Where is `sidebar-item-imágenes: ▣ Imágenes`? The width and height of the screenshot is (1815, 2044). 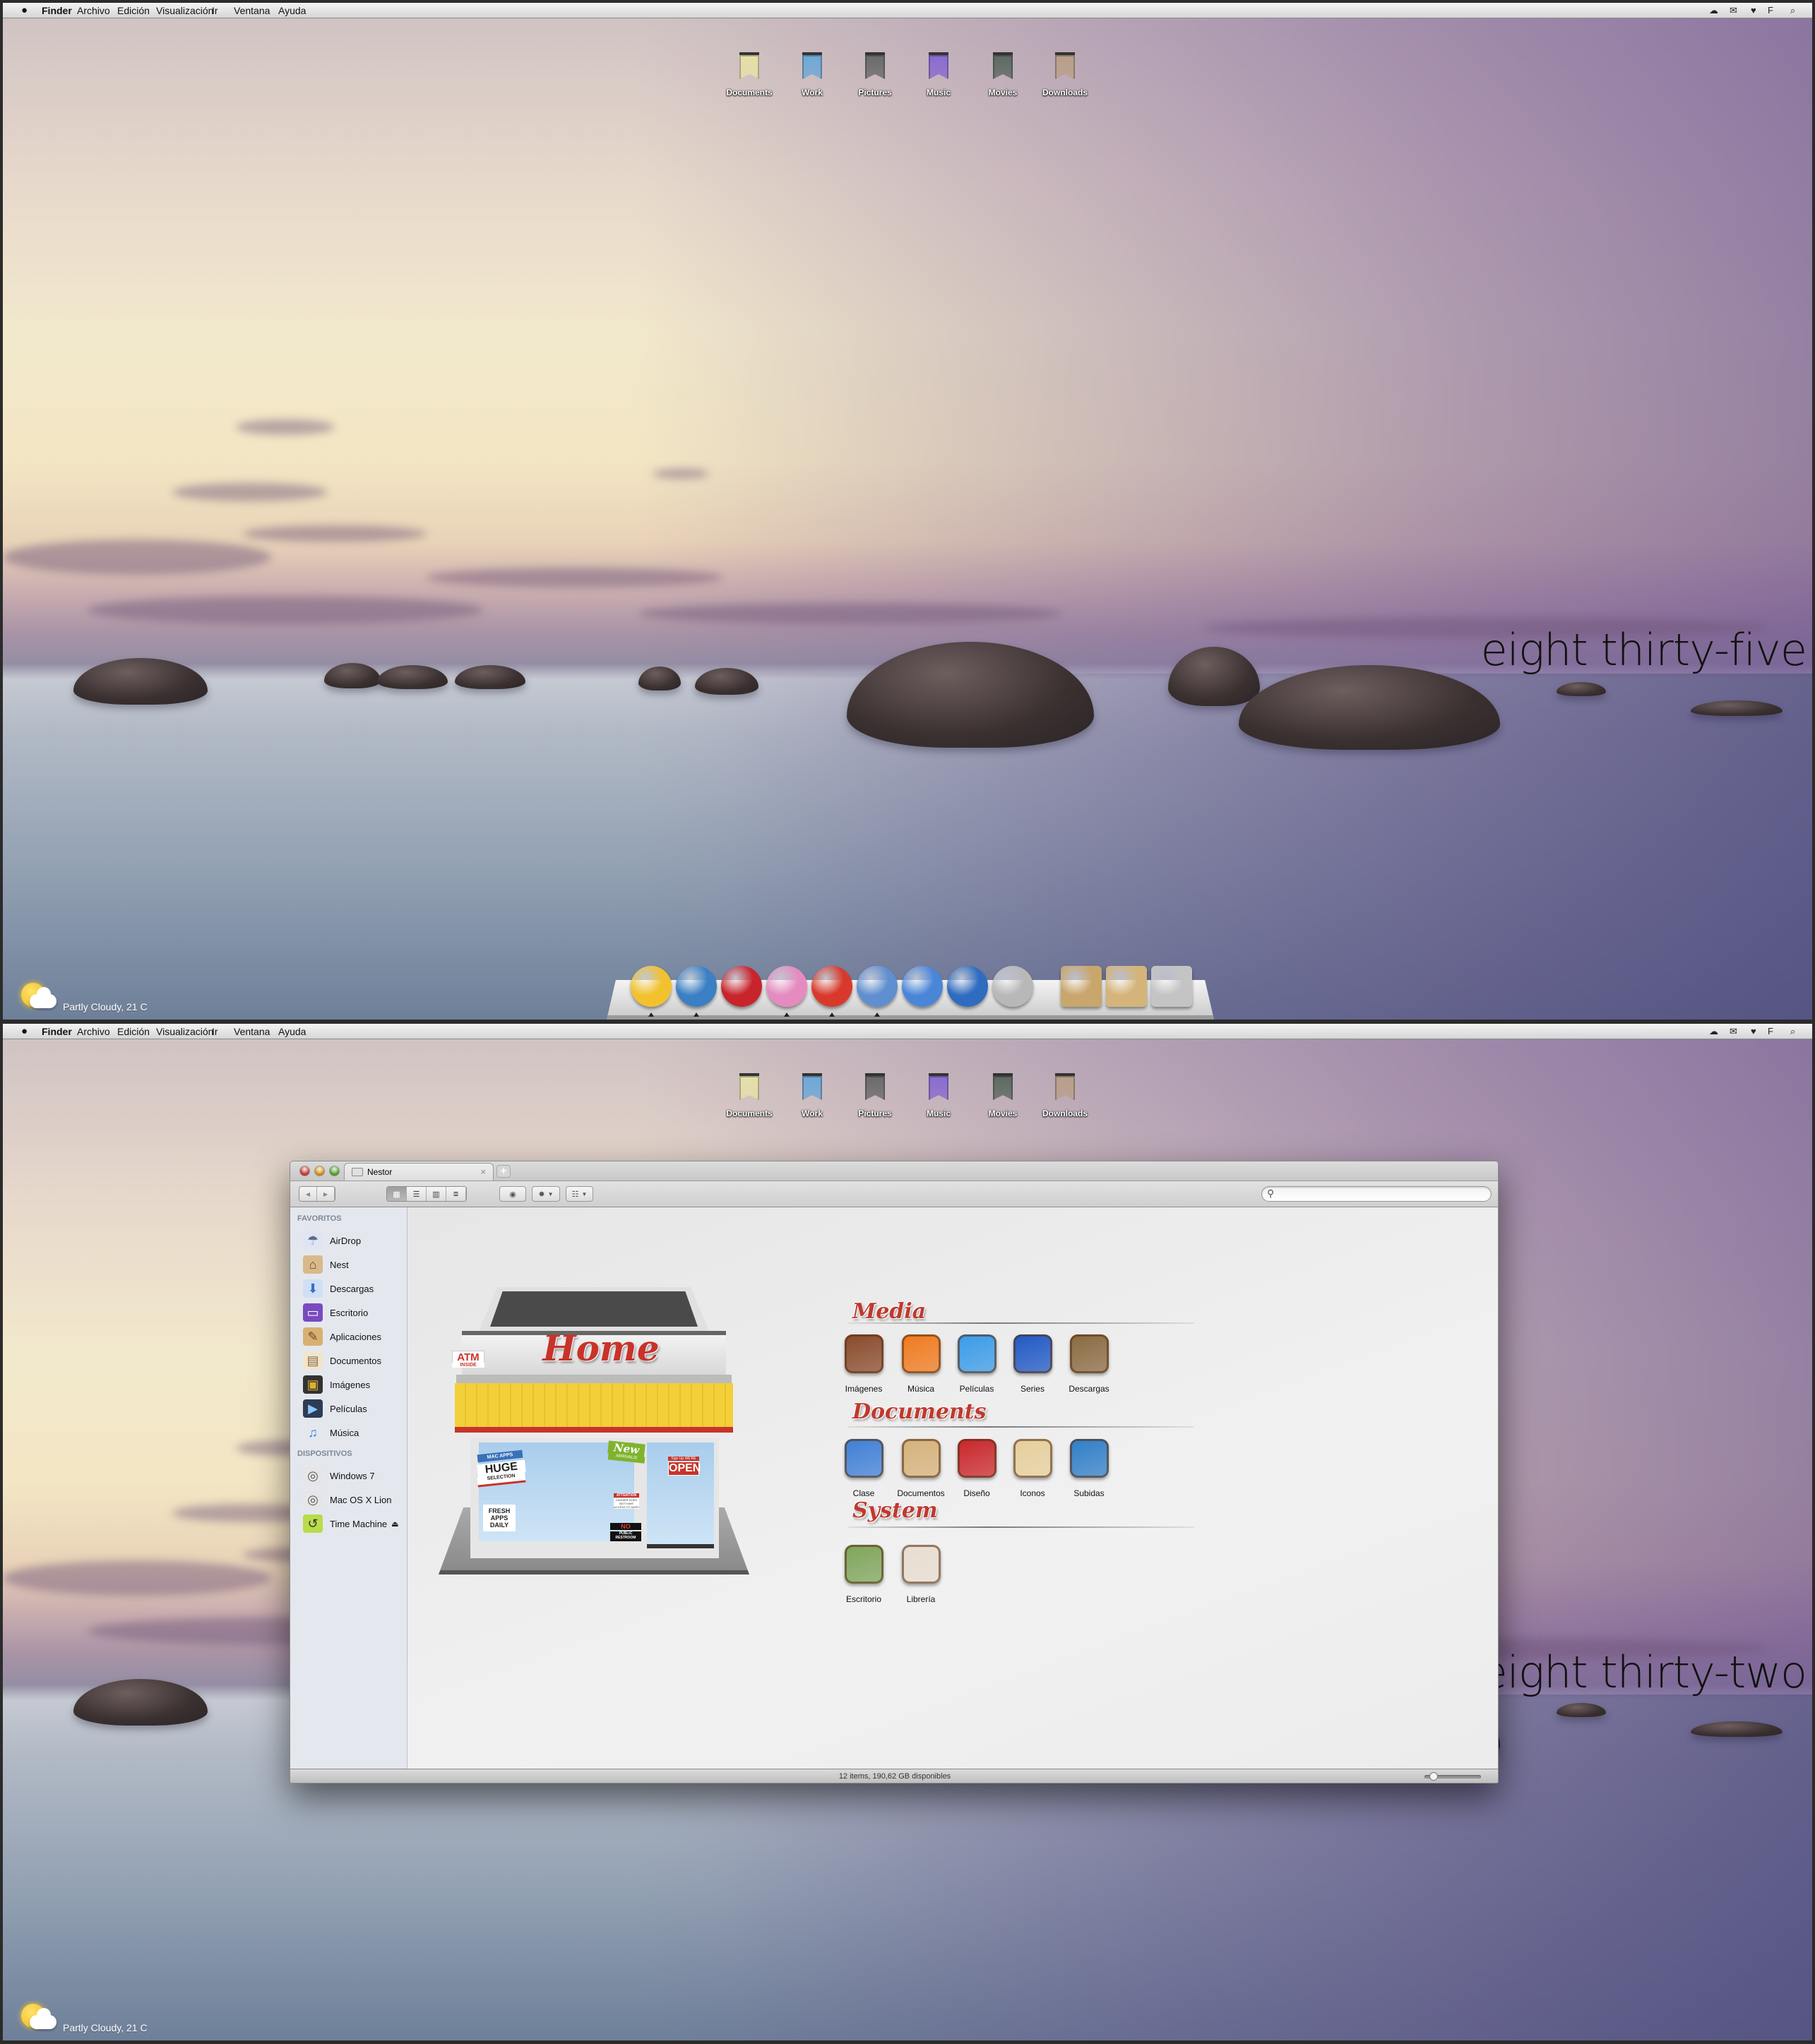 sidebar-item-imágenes: ▣ Imágenes is located at coordinates (354, 1384).